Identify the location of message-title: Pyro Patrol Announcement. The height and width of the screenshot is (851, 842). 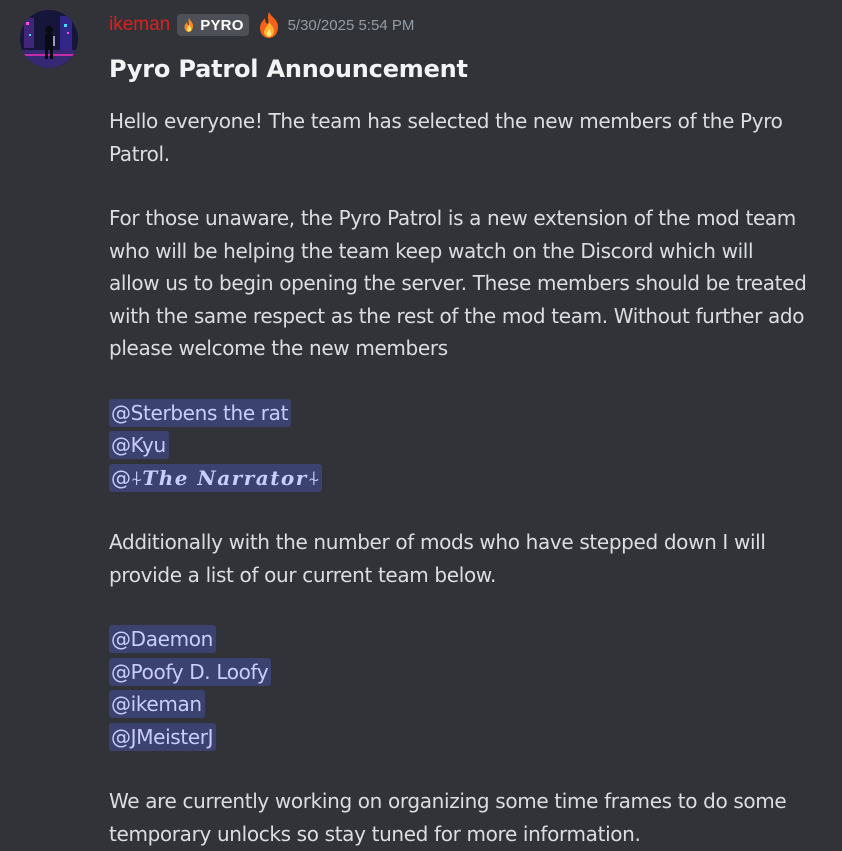
(288, 69).